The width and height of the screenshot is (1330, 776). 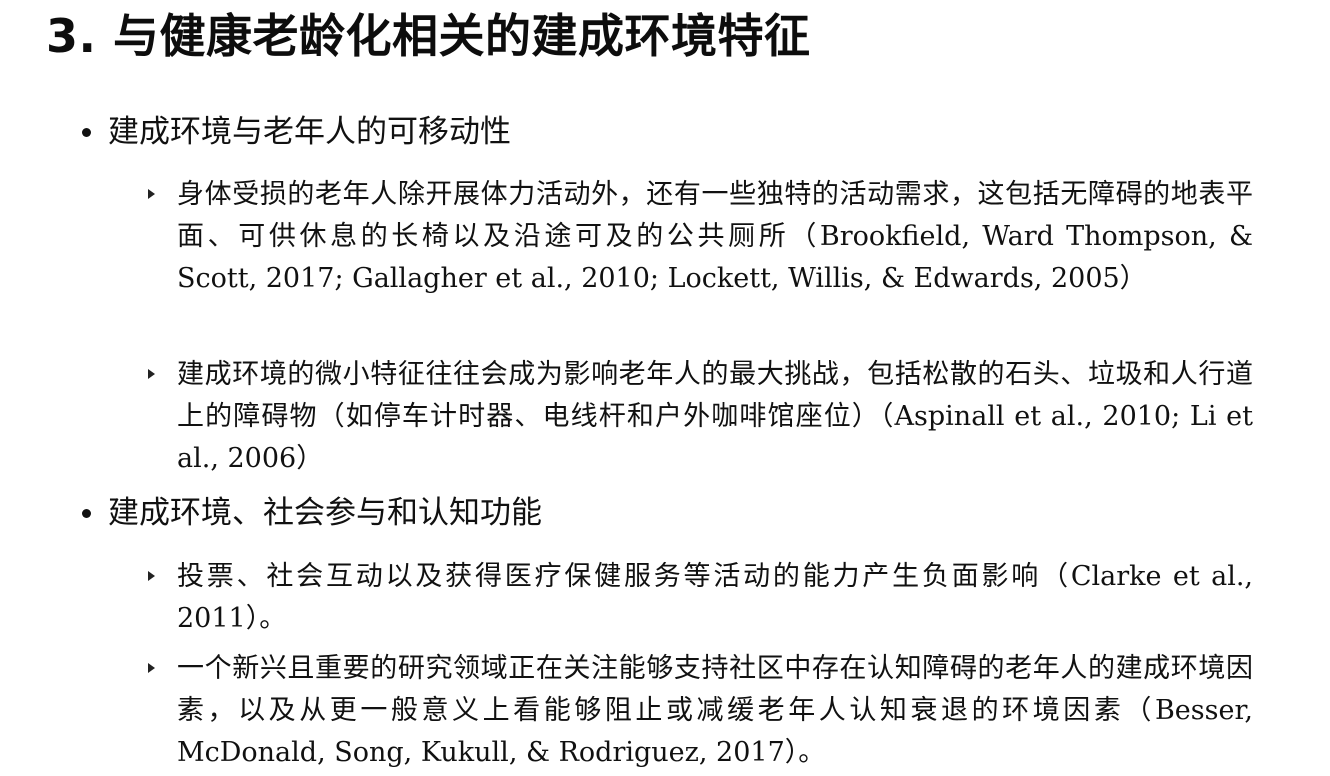 I want to click on slide-title: 3. 与健康老龄化相关的建成环境特征, so click(x=428, y=36).